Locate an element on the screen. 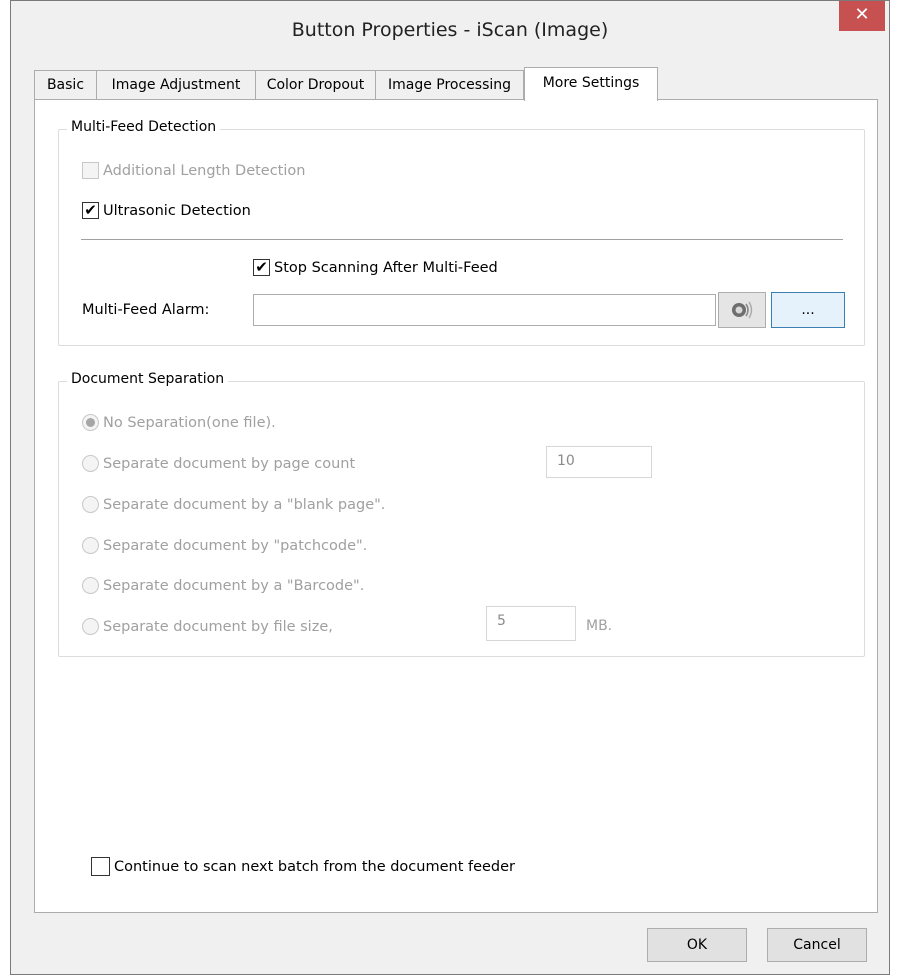 The height and width of the screenshot is (979, 899). multifeed-alarm-input is located at coordinates (484, 310).